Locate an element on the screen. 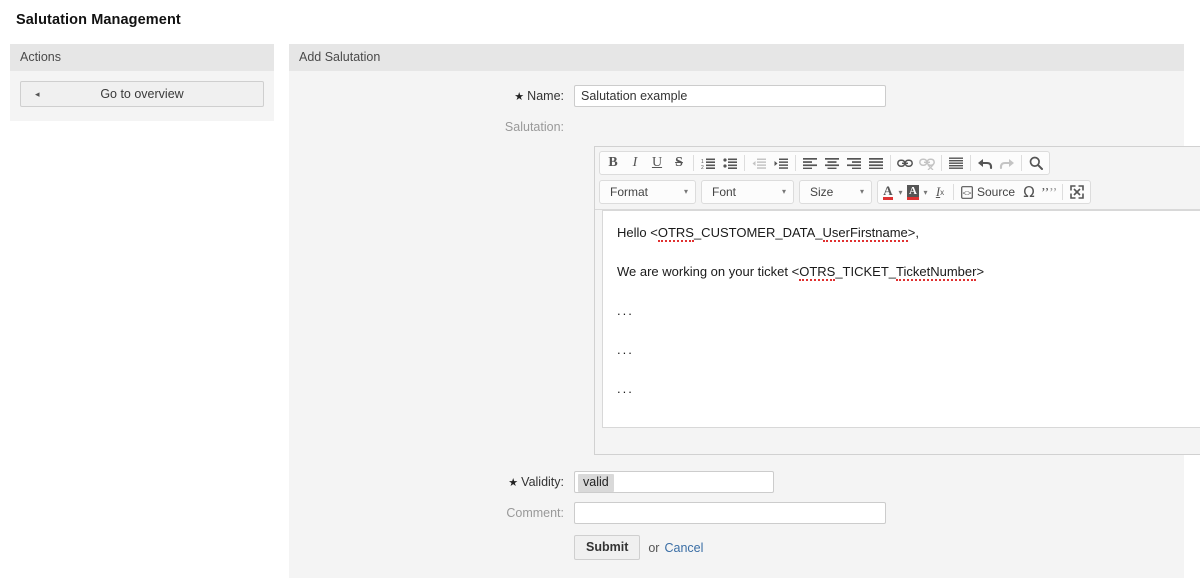 The image size is (1200, 578). go-to-overview-label: Go to overview is located at coordinates (142, 94).